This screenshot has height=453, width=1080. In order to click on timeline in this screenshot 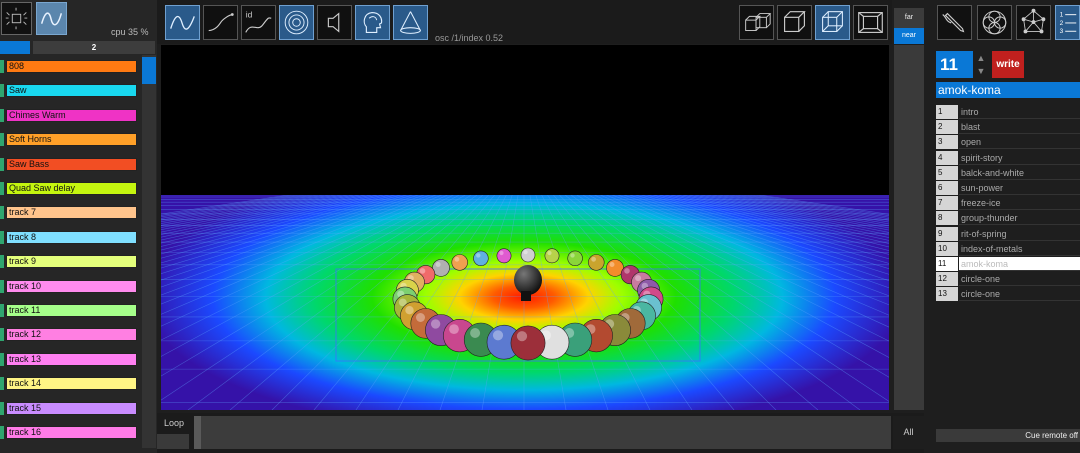, I will do `click(546, 432)`.